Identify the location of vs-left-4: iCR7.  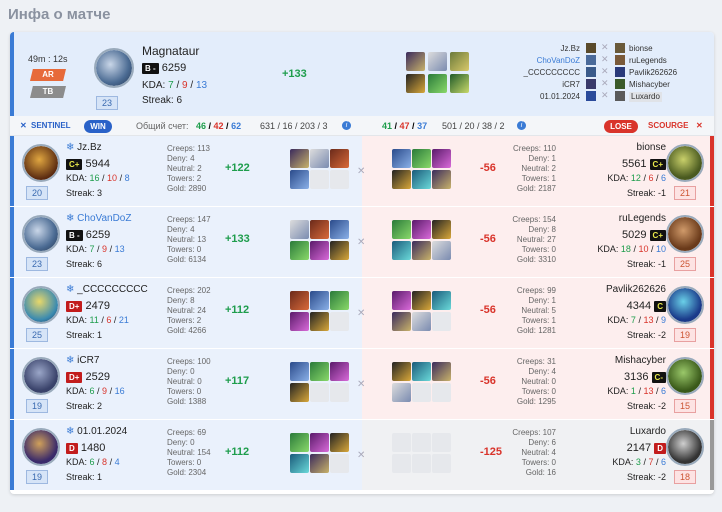
(571, 85).